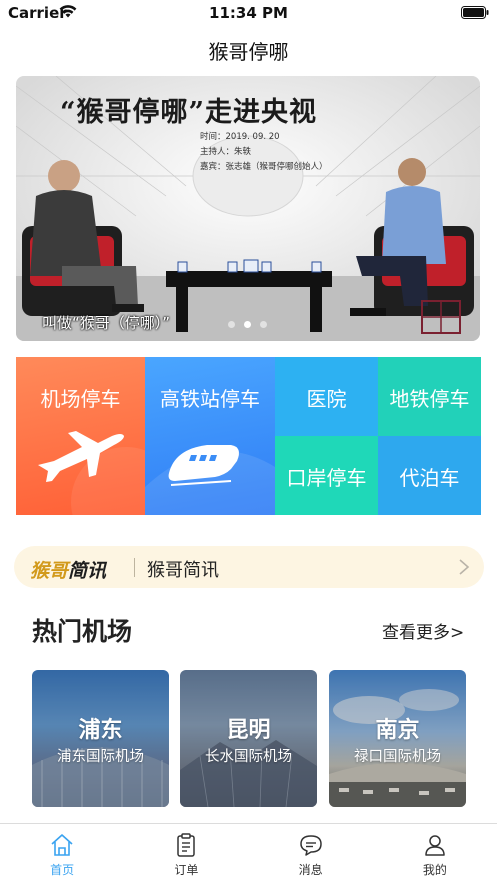 The image size is (497, 883). What do you see at coordinates (248, 730) in the screenshot?
I see `airport-card-city: 昆明` at bounding box center [248, 730].